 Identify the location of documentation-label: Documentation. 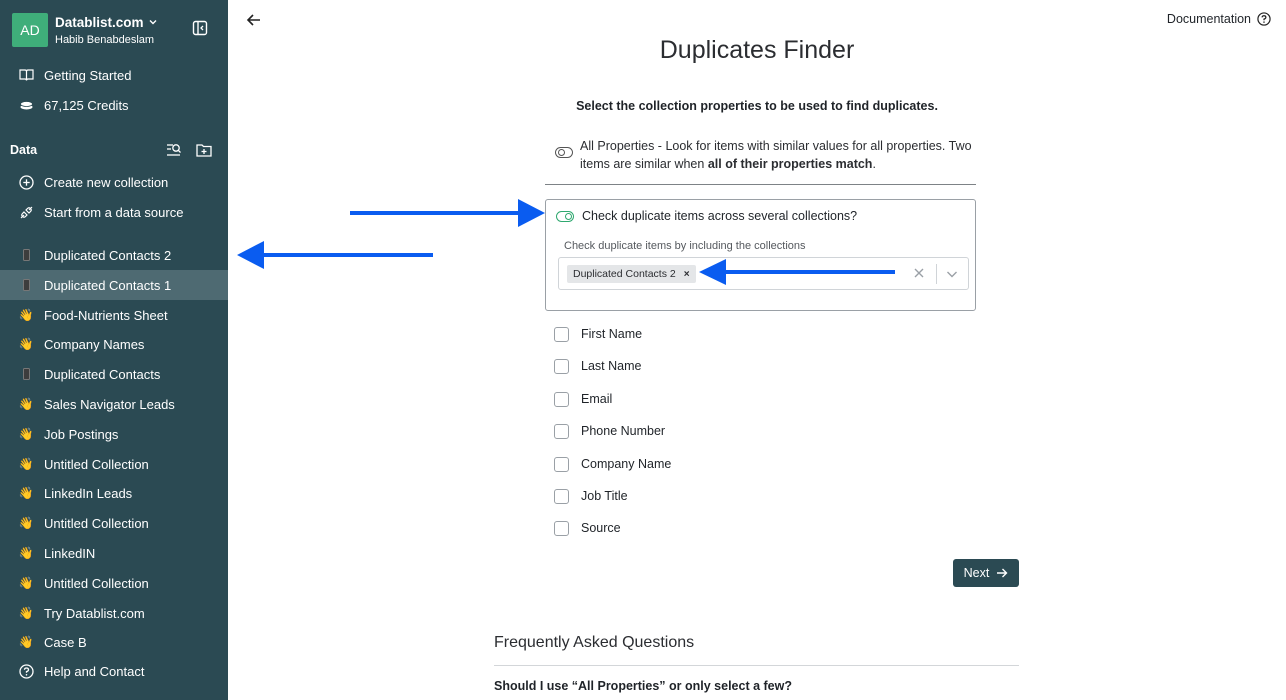
(1208, 19).